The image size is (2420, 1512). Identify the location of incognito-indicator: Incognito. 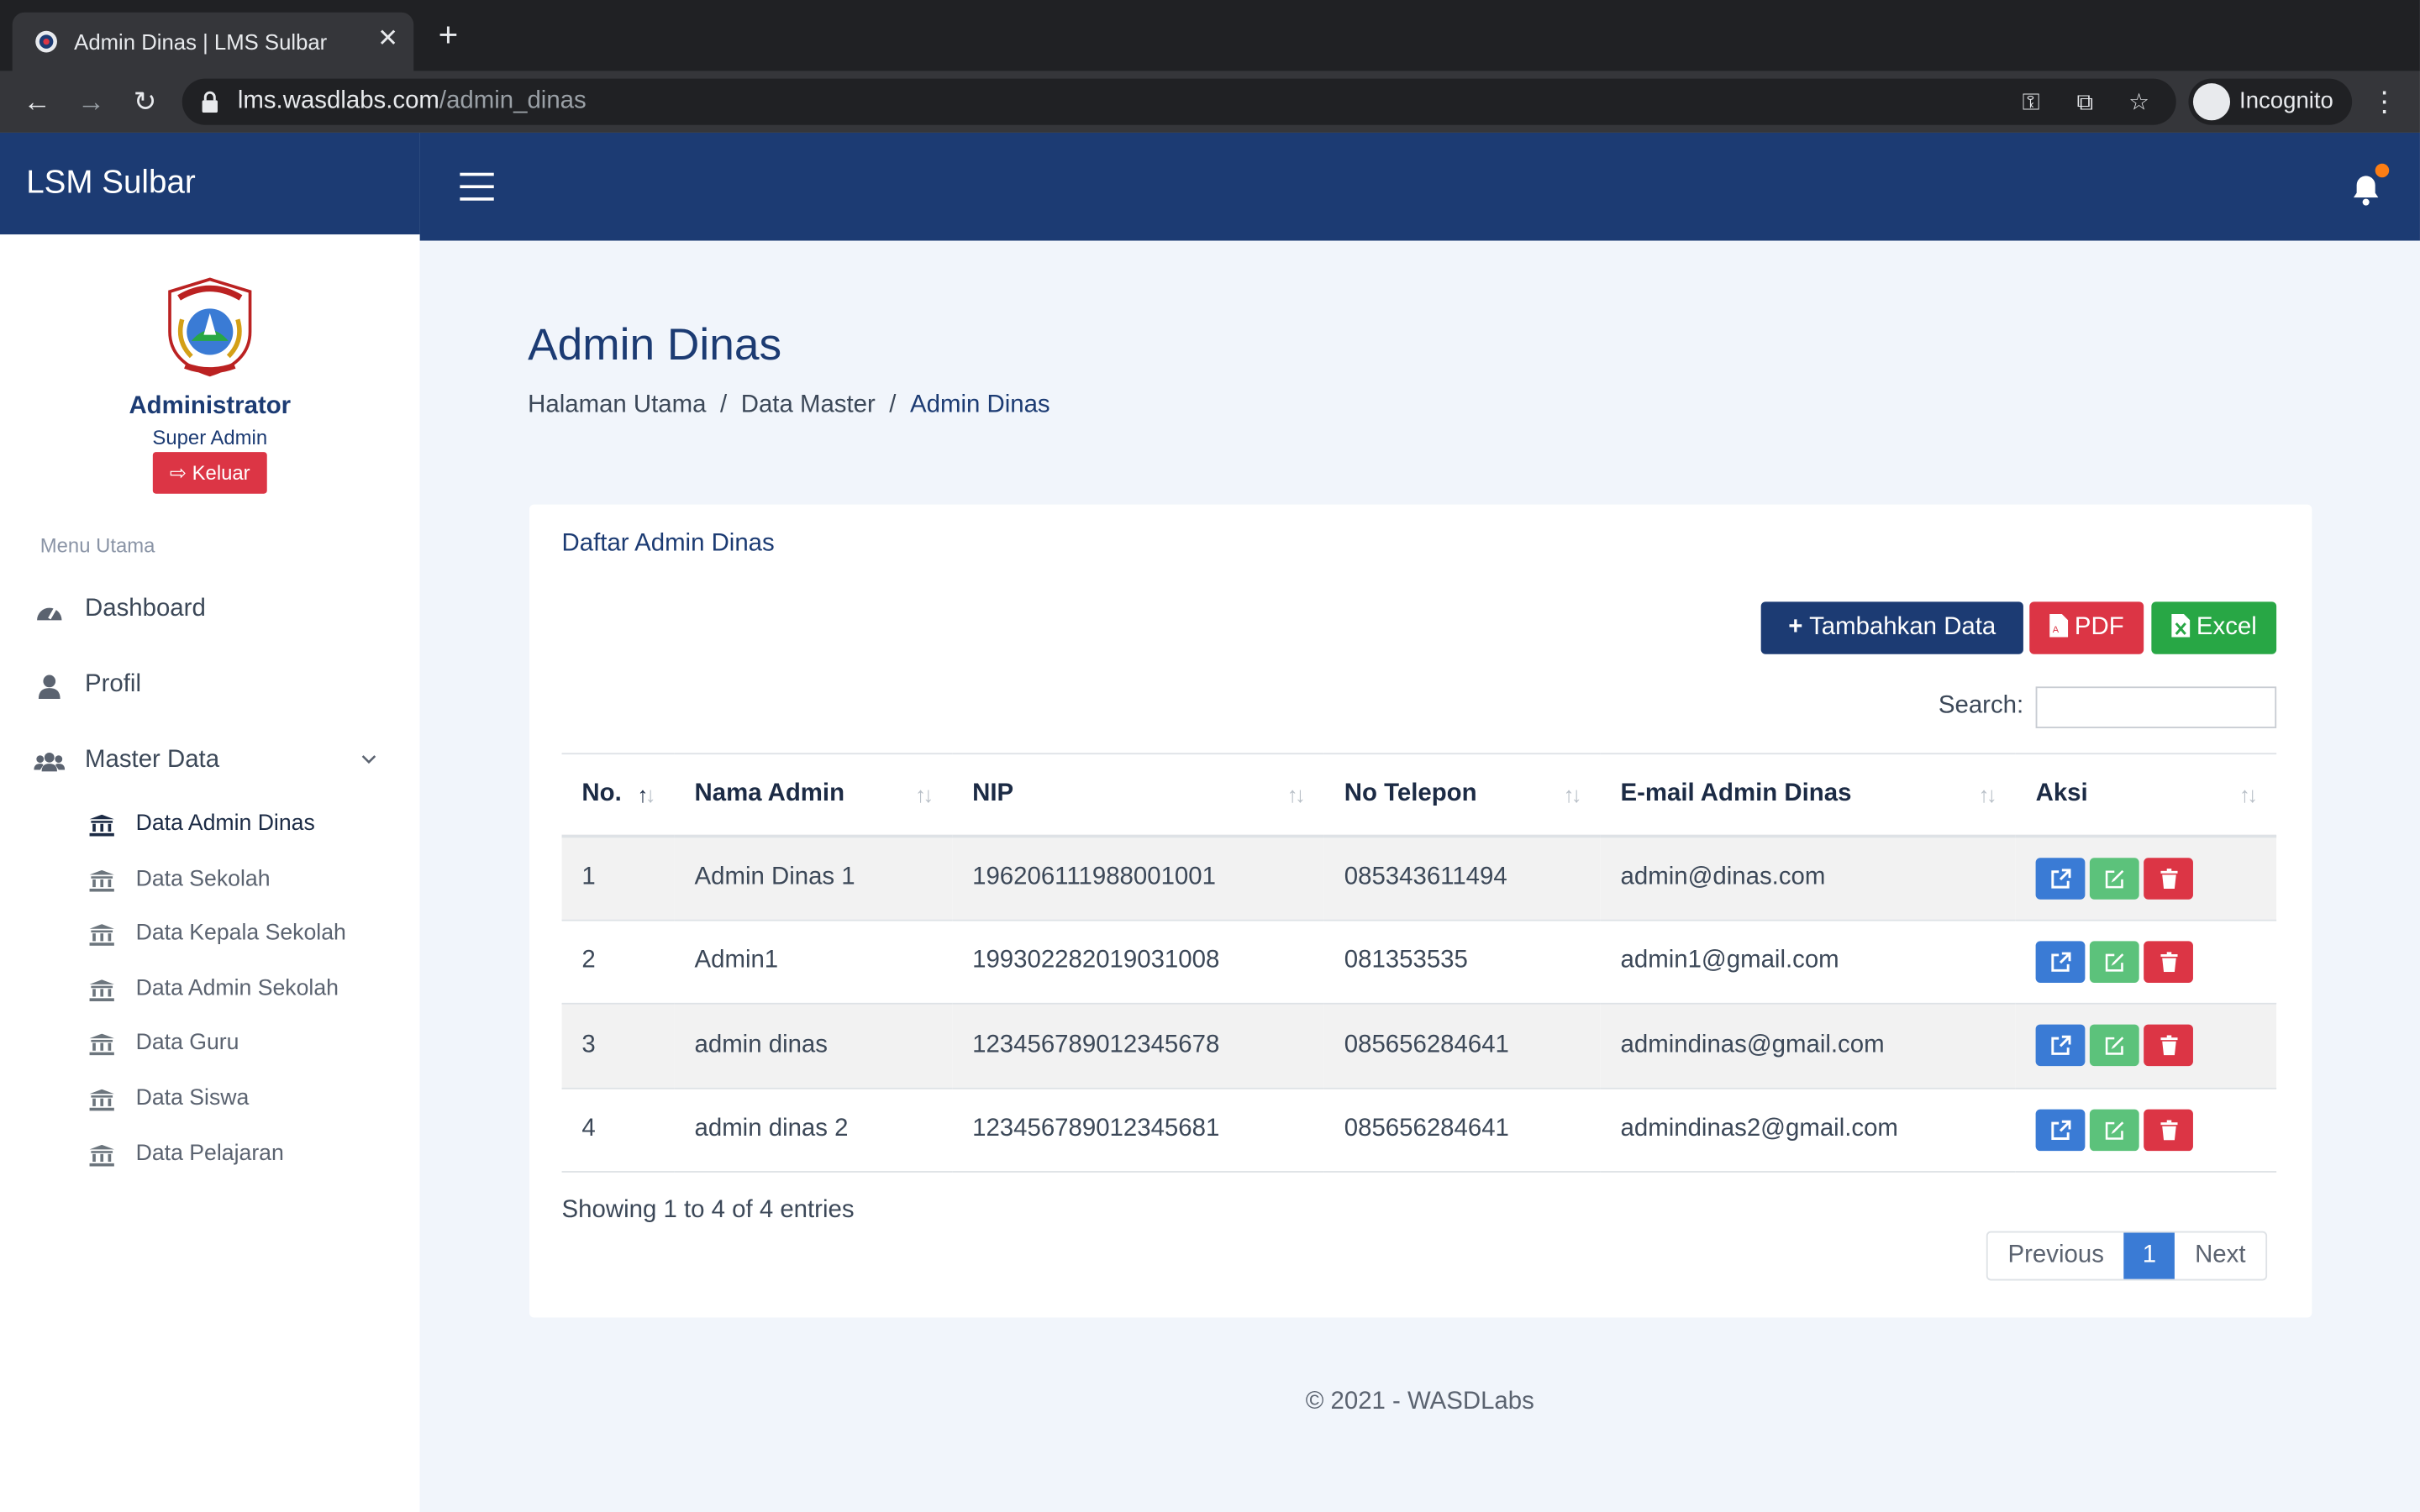
(2270, 101).